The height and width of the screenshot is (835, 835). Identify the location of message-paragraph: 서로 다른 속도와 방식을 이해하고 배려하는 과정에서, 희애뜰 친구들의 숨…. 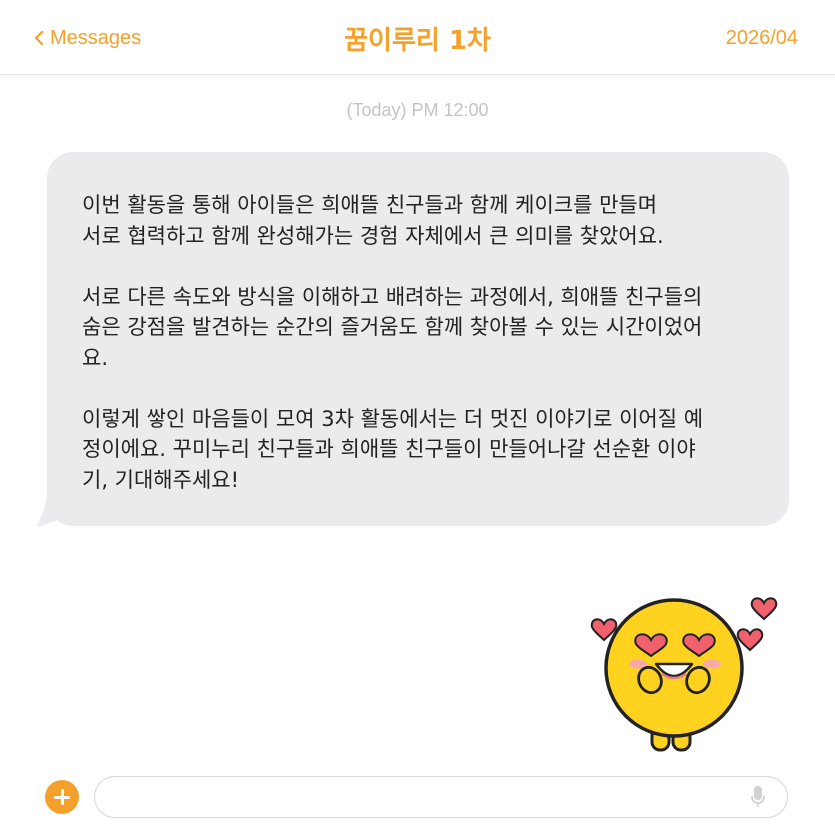
(432, 328).